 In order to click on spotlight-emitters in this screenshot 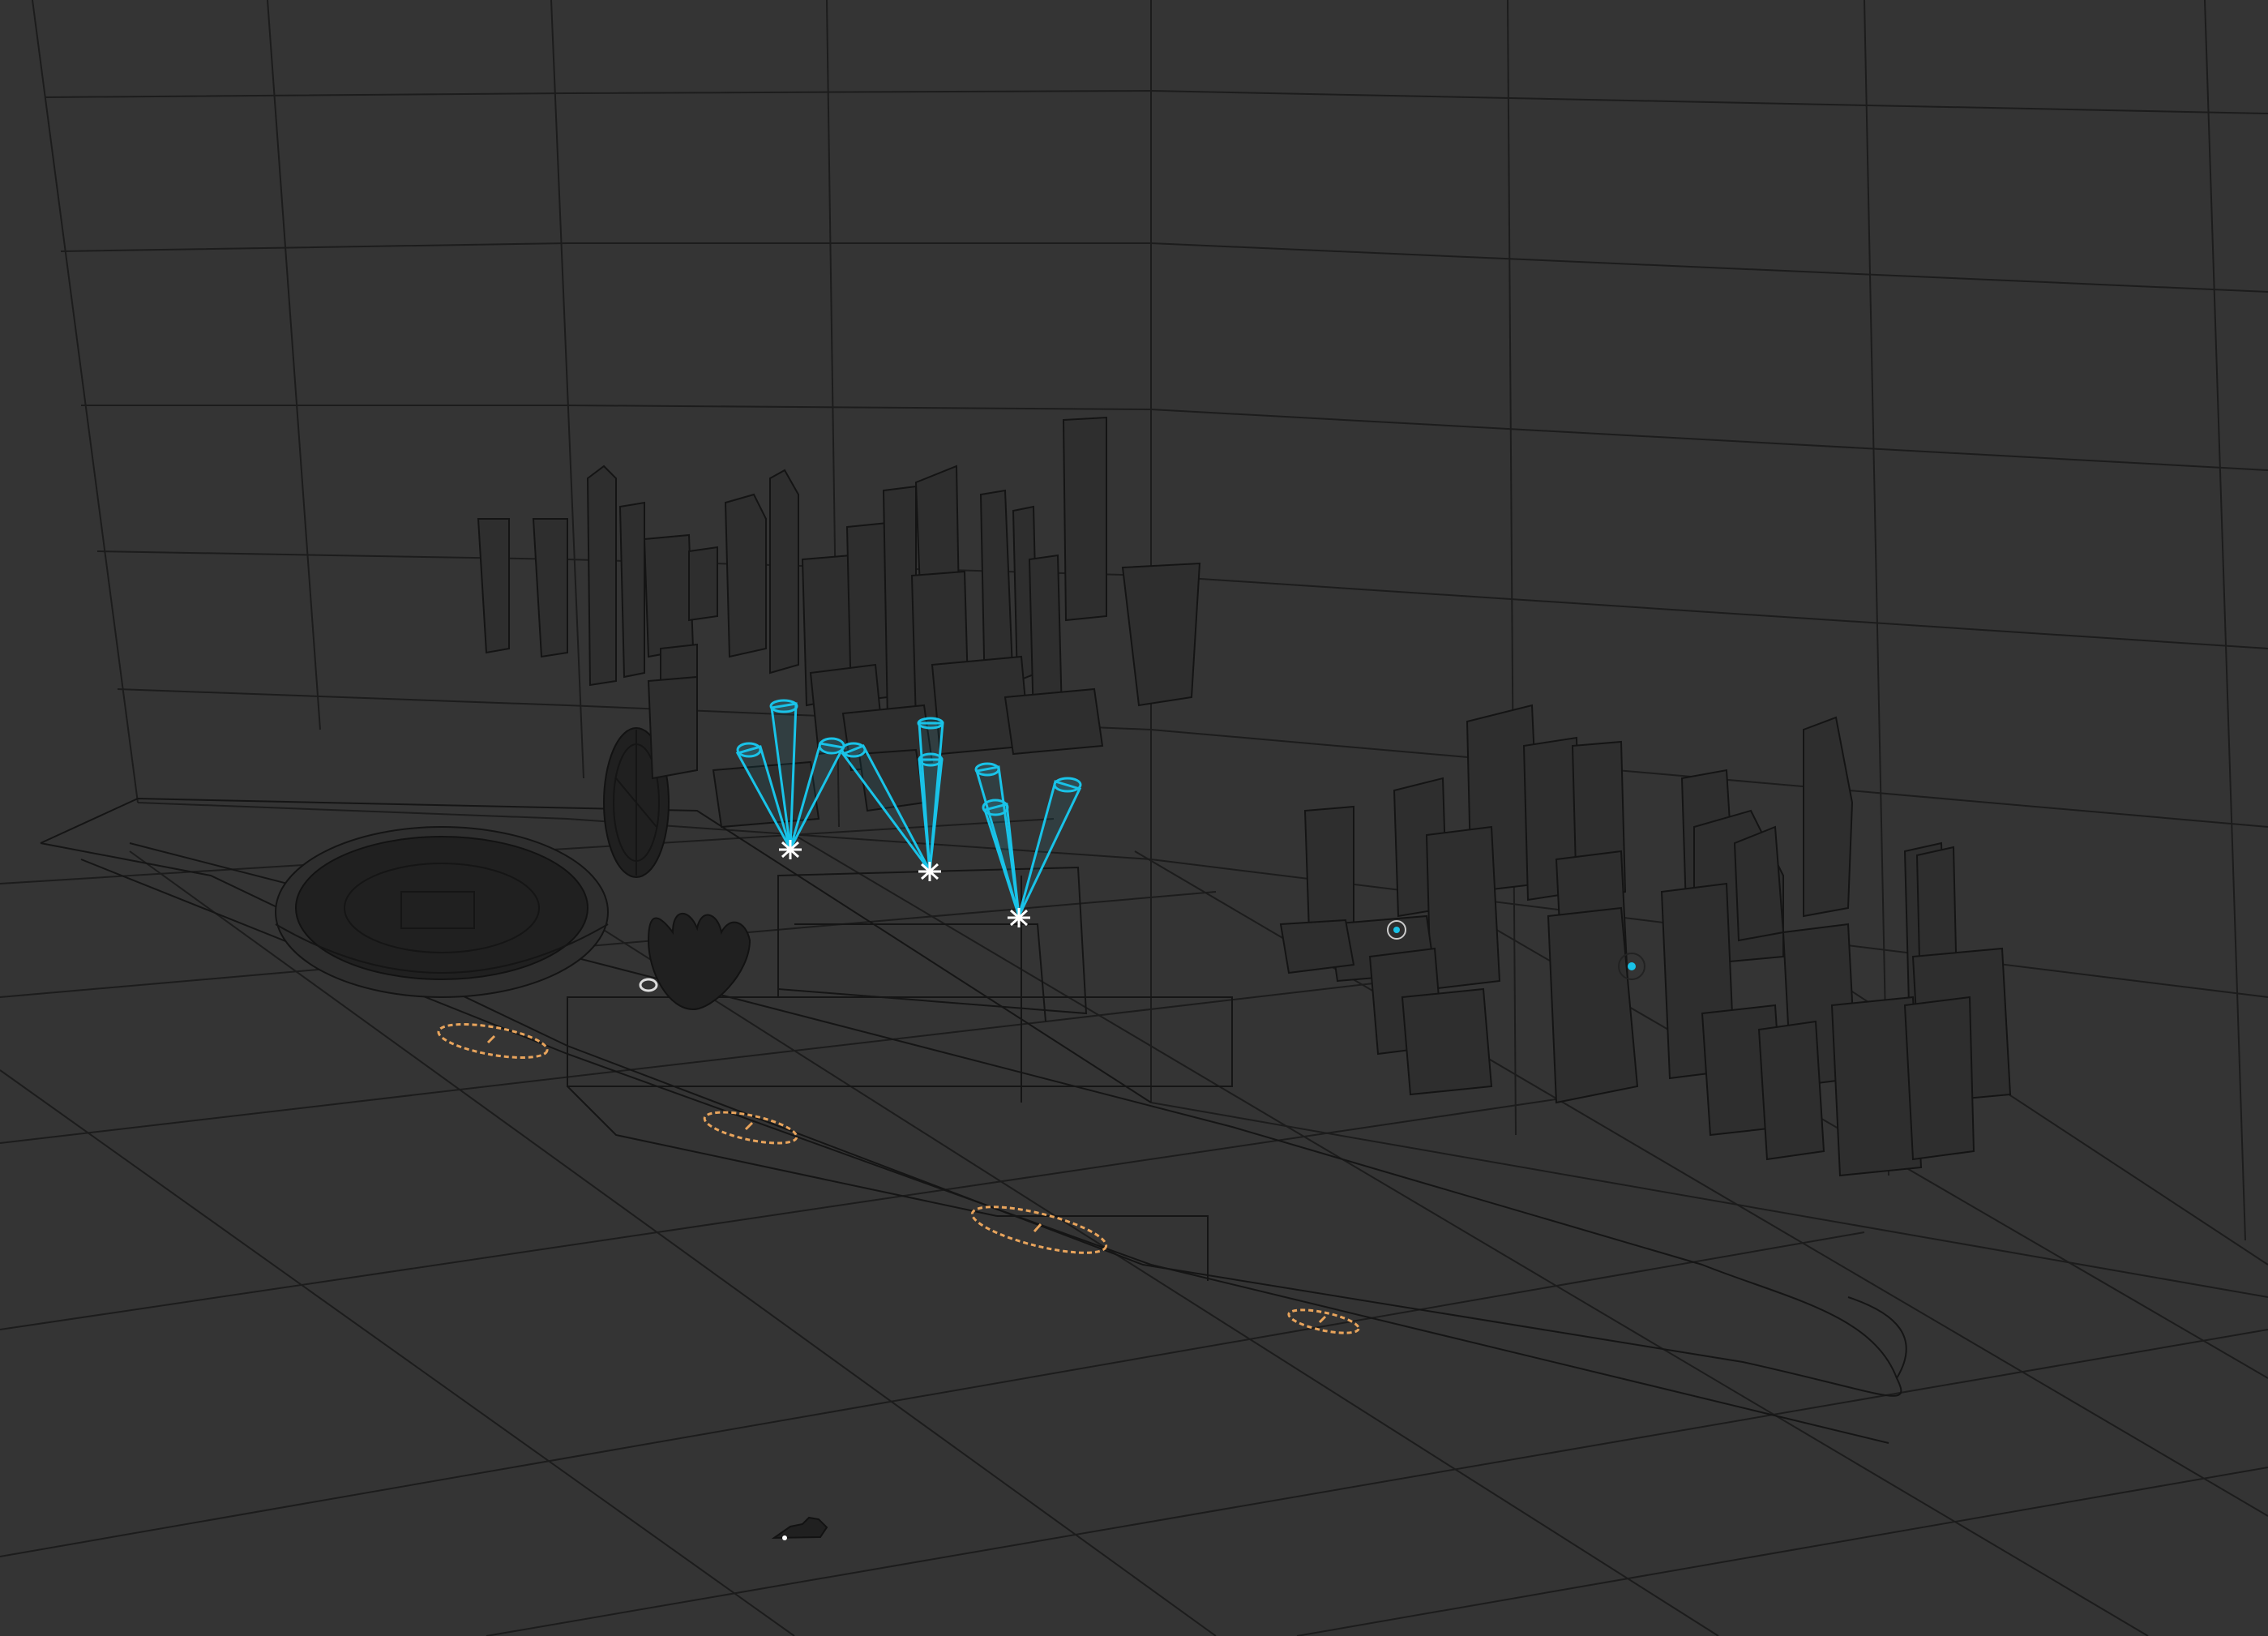, I will do `click(904, 884)`.